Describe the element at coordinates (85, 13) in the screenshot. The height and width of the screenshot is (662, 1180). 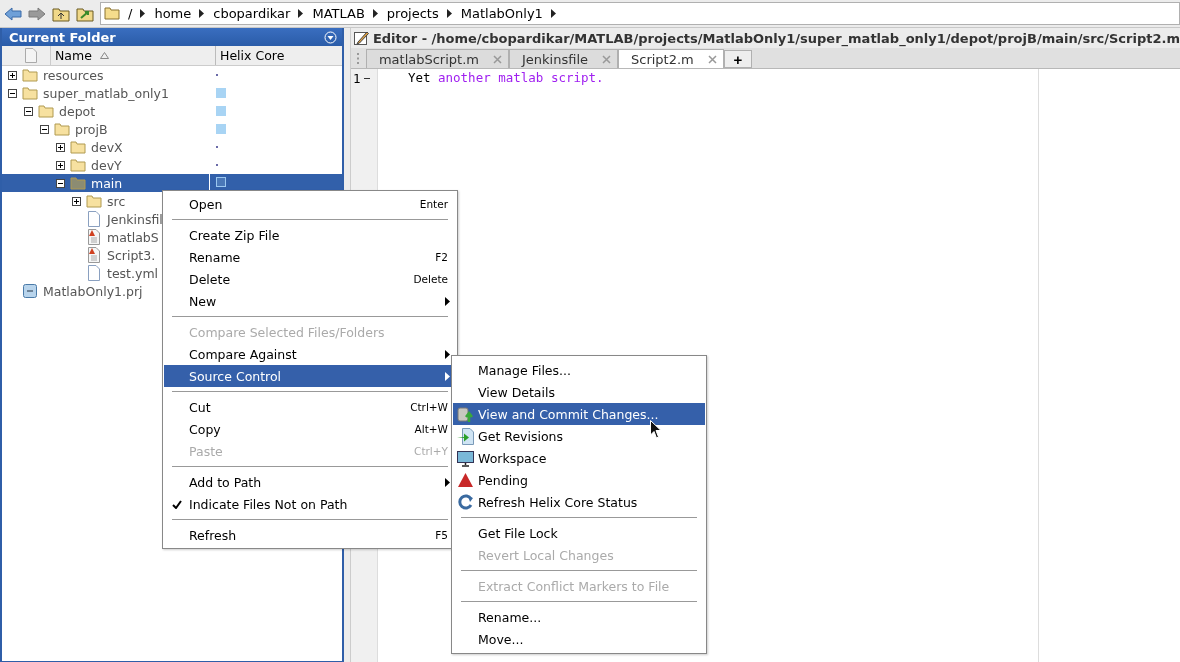
I see `browse-folder-icon` at that location.